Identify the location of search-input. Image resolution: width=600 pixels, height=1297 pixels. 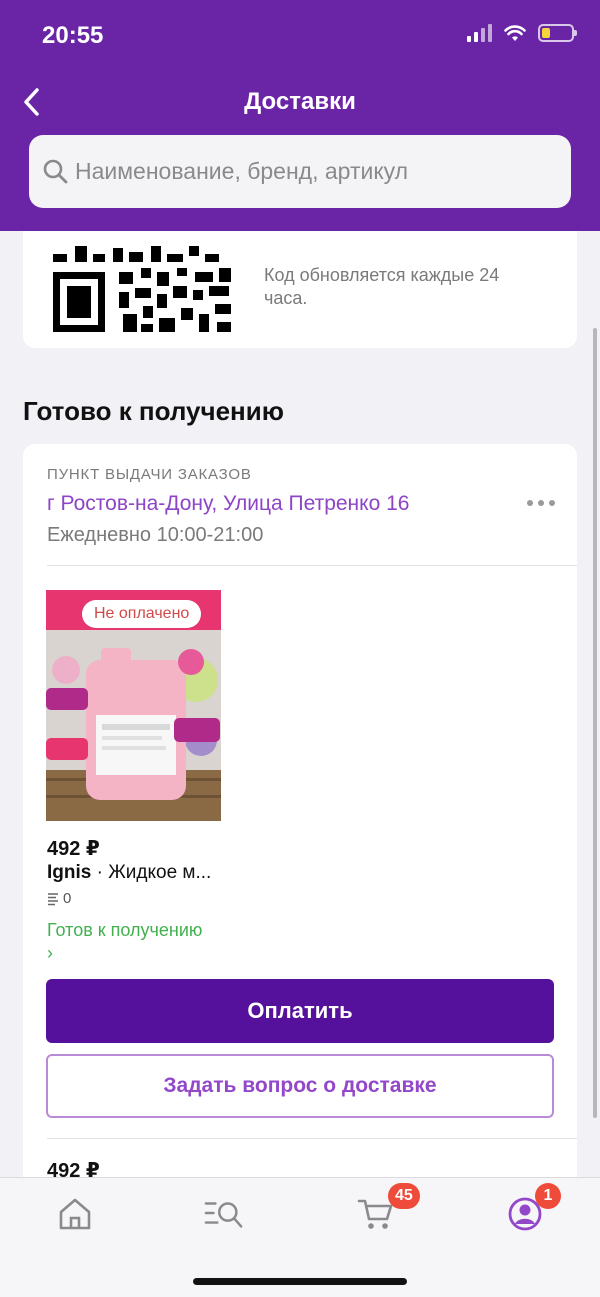
(310, 171).